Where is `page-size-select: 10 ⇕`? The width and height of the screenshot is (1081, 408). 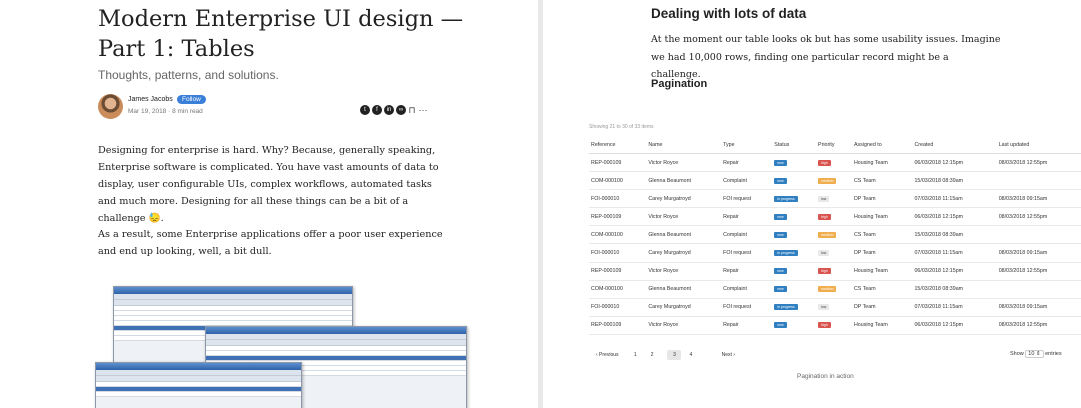 page-size-select: 10 ⇕ is located at coordinates (1034, 354).